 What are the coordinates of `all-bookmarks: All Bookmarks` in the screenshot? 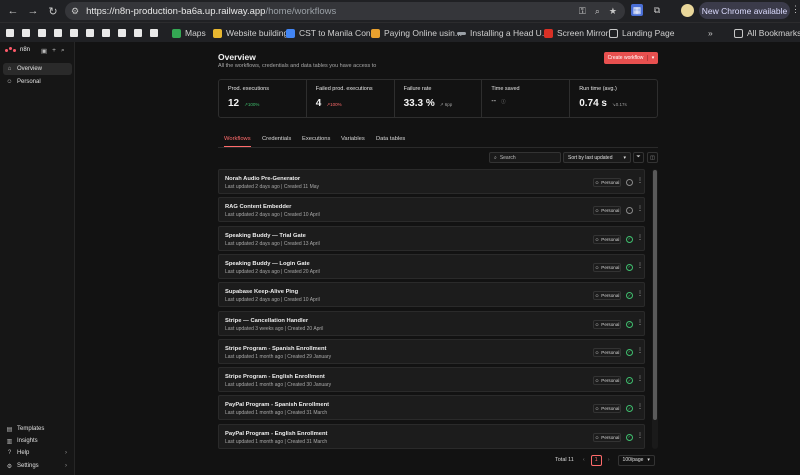 It's located at (767, 33).